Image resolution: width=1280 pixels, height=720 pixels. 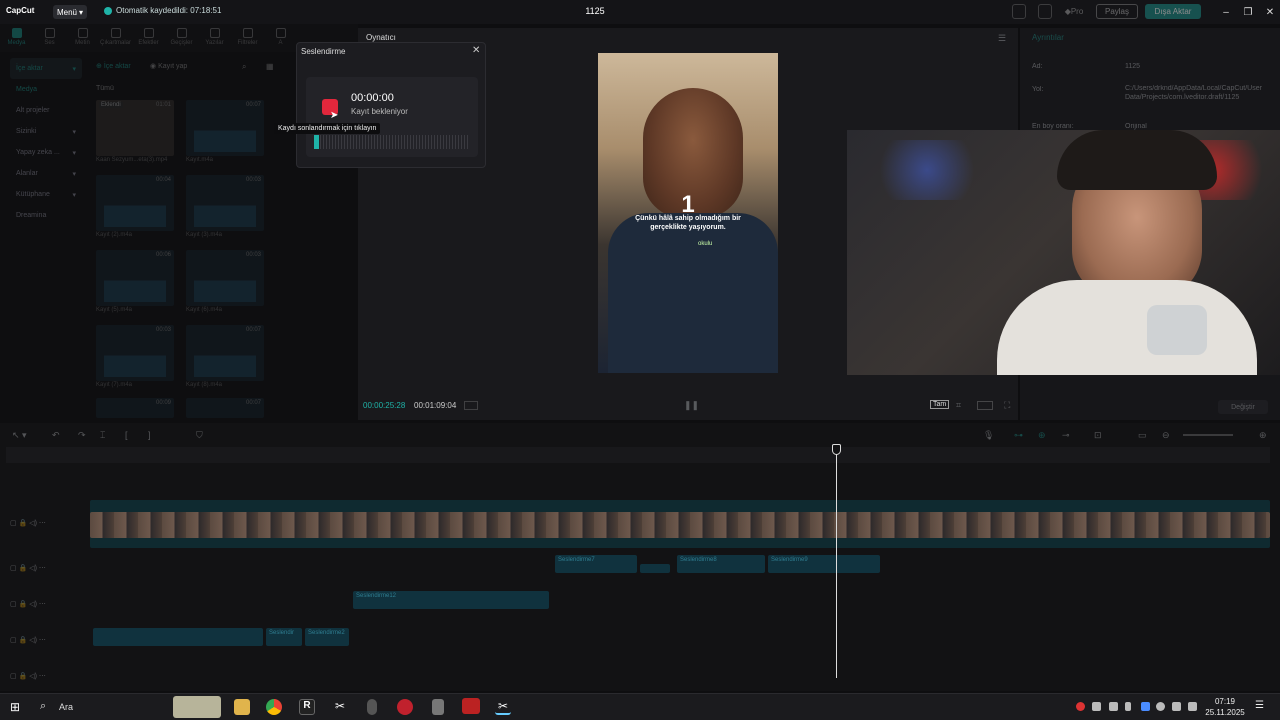 What do you see at coordinates (225, 203) in the screenshot?
I see `media-item: 00:03` at bounding box center [225, 203].